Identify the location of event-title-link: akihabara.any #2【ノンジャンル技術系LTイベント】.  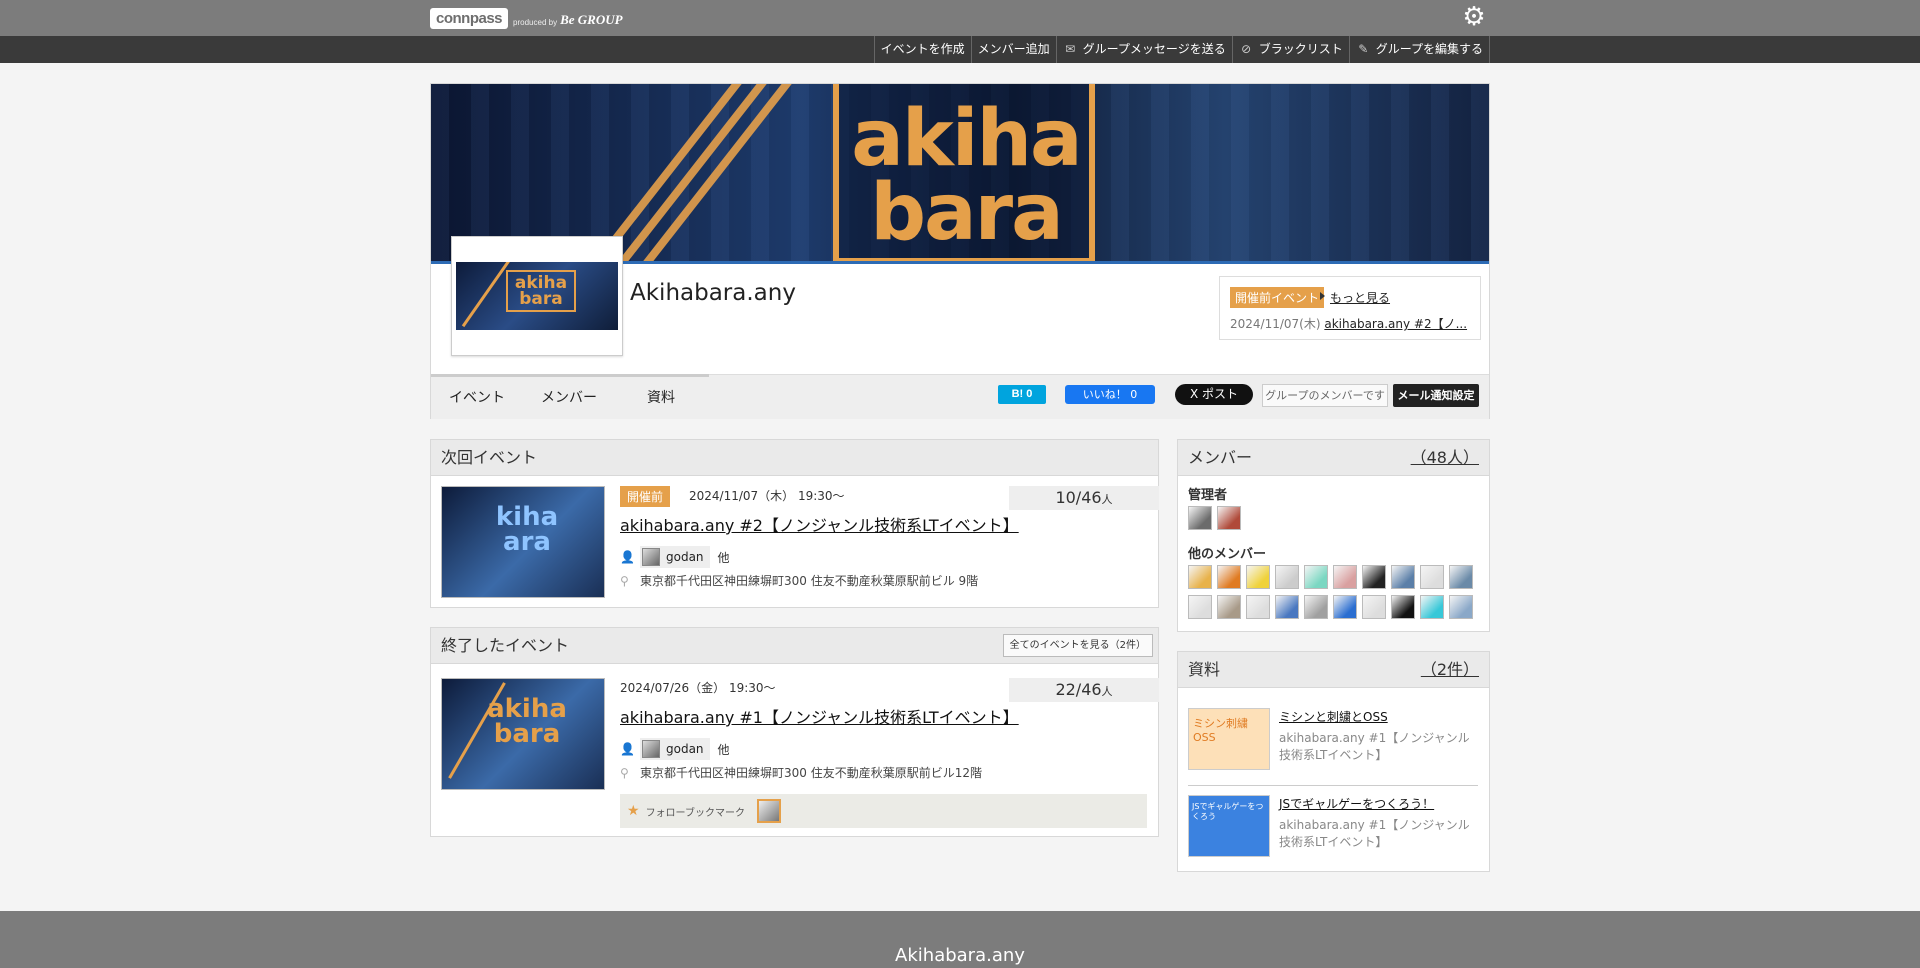
(819, 524).